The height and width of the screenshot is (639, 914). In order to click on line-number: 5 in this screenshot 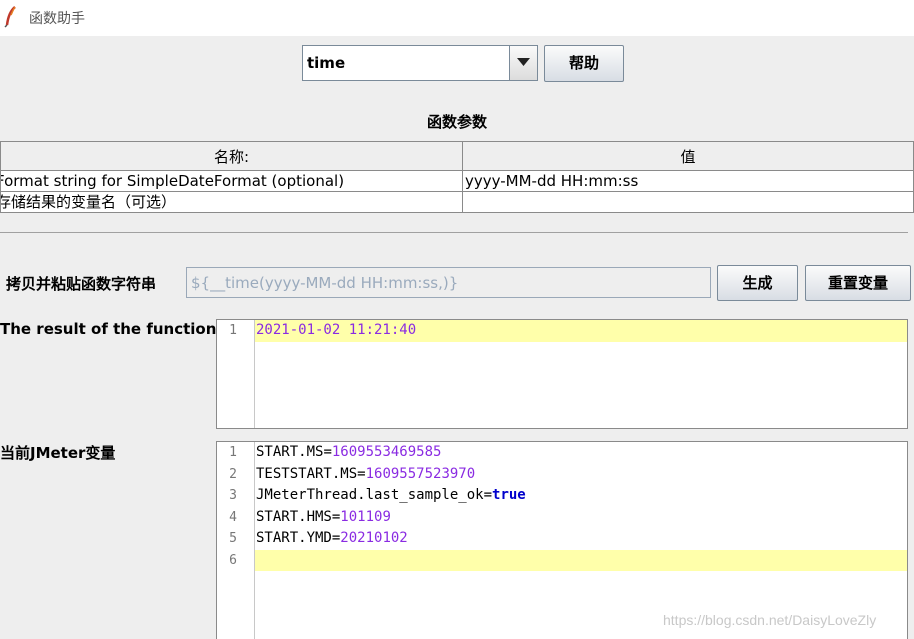, I will do `click(233, 538)`.